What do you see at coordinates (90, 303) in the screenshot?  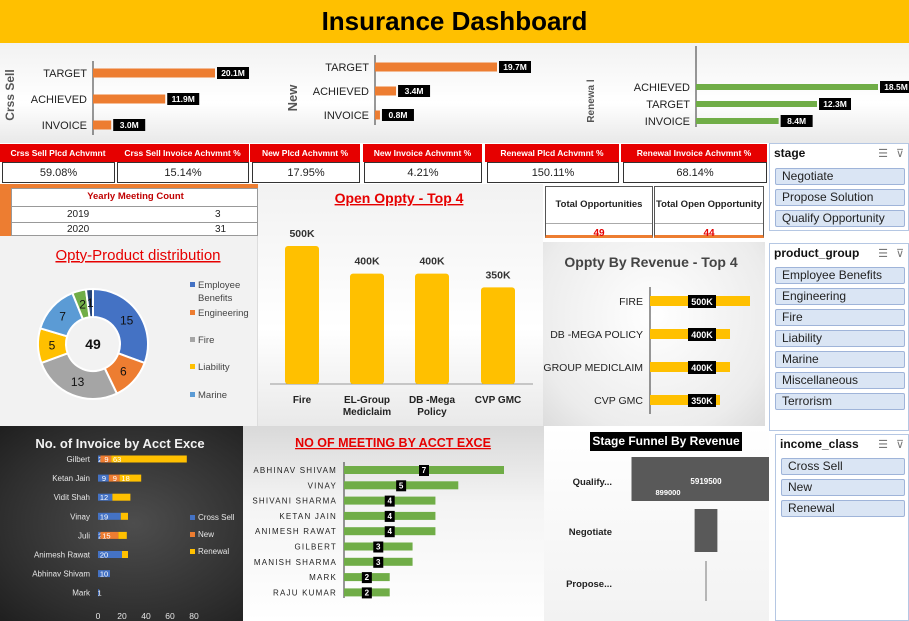 I see `donut-slice-label: 1` at bounding box center [90, 303].